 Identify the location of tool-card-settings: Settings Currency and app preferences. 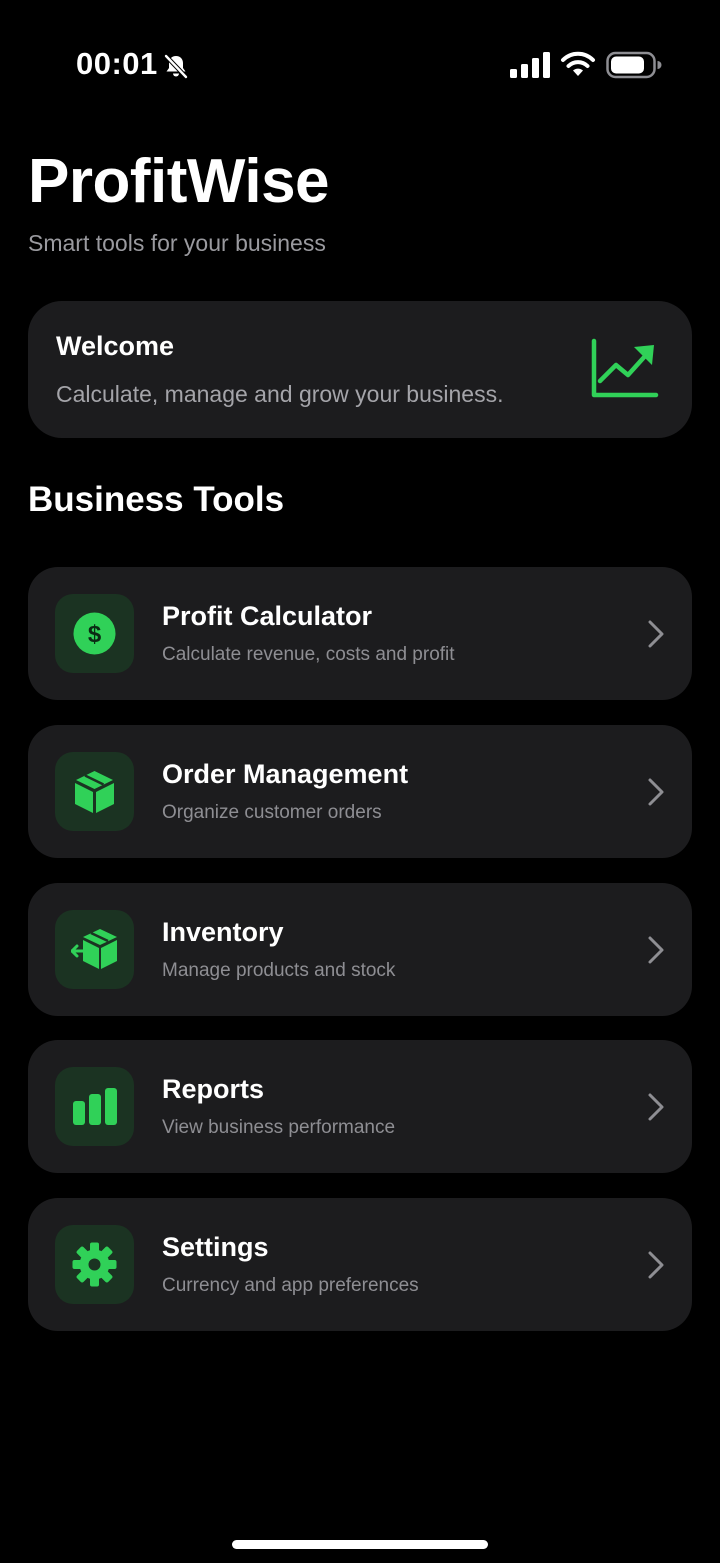
(360, 1264).